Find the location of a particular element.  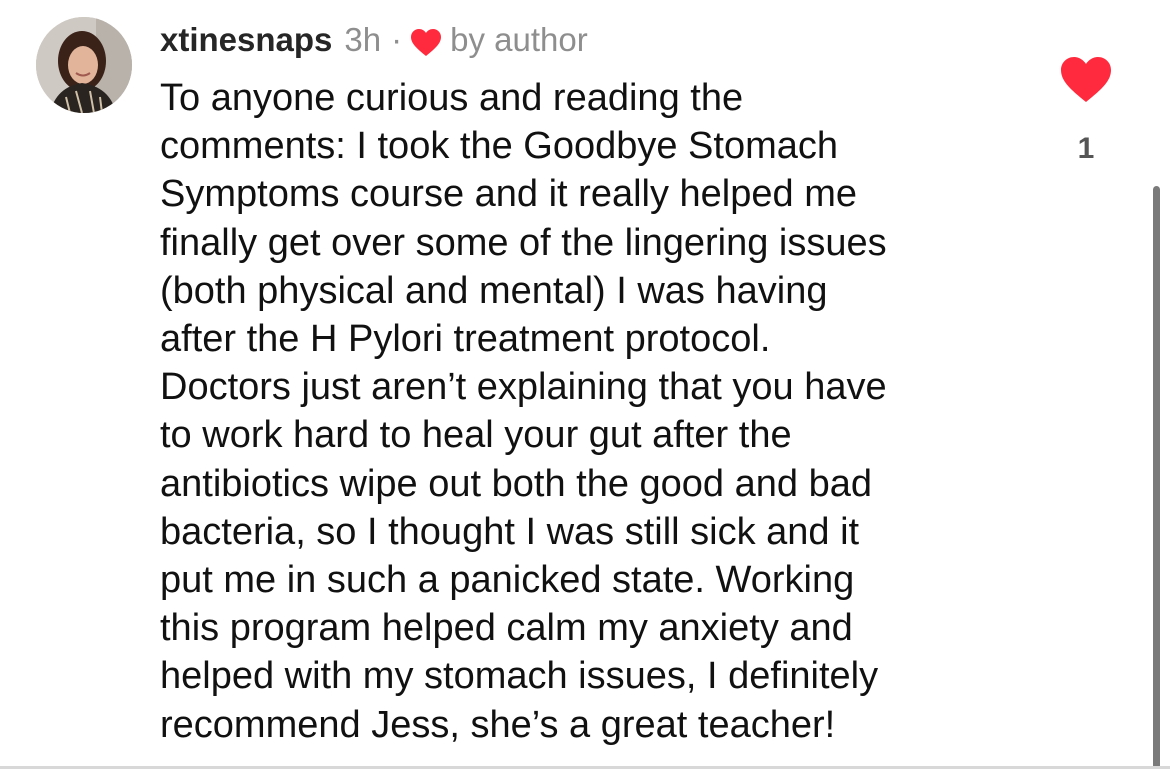

like-button is located at coordinates (1086, 80).